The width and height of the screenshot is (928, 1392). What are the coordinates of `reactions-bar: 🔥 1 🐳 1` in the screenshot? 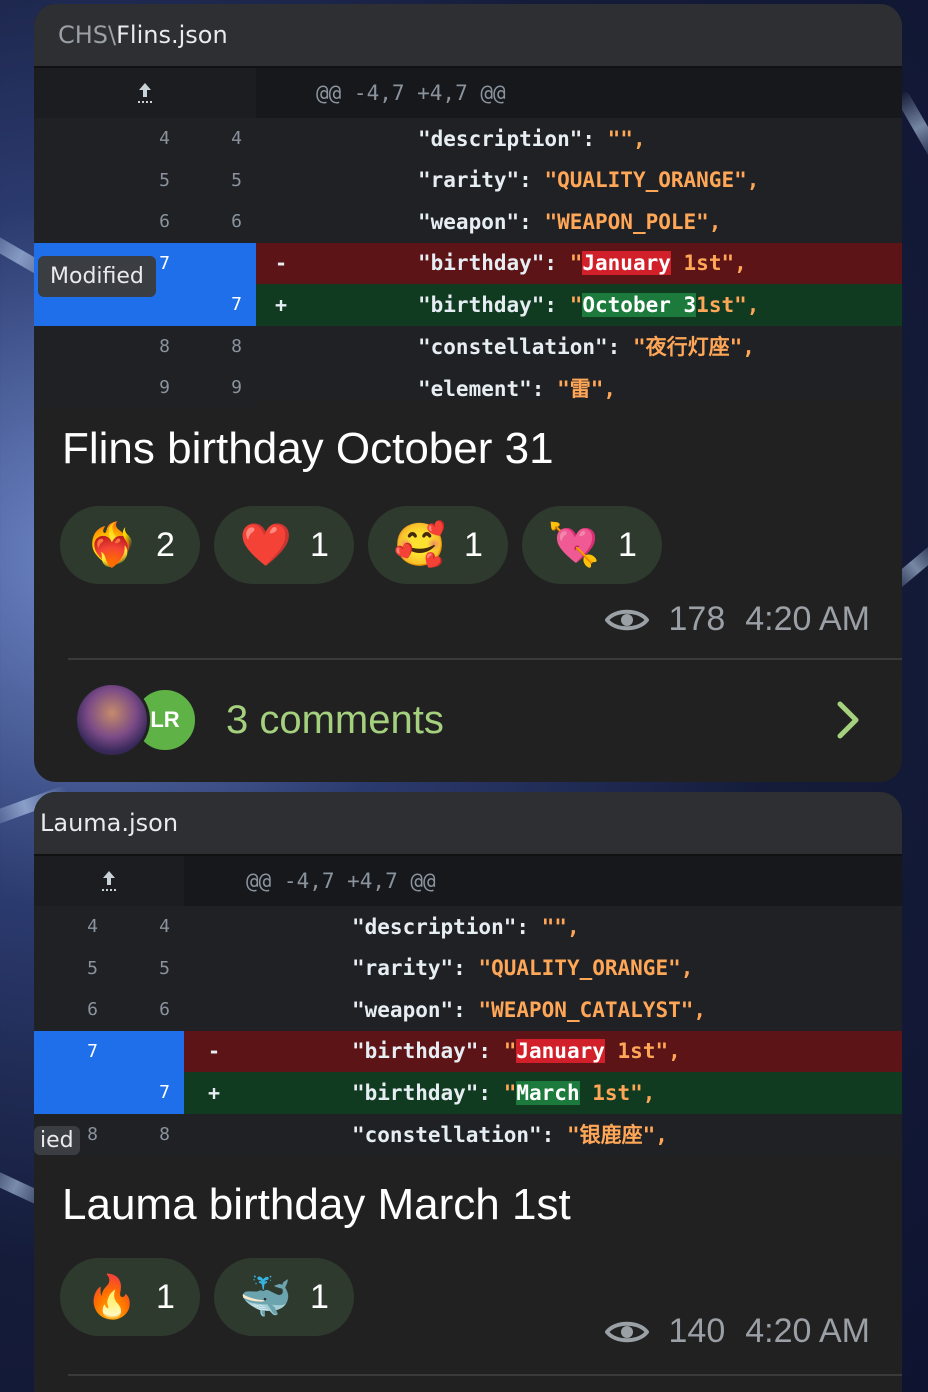 It's located at (207, 1297).